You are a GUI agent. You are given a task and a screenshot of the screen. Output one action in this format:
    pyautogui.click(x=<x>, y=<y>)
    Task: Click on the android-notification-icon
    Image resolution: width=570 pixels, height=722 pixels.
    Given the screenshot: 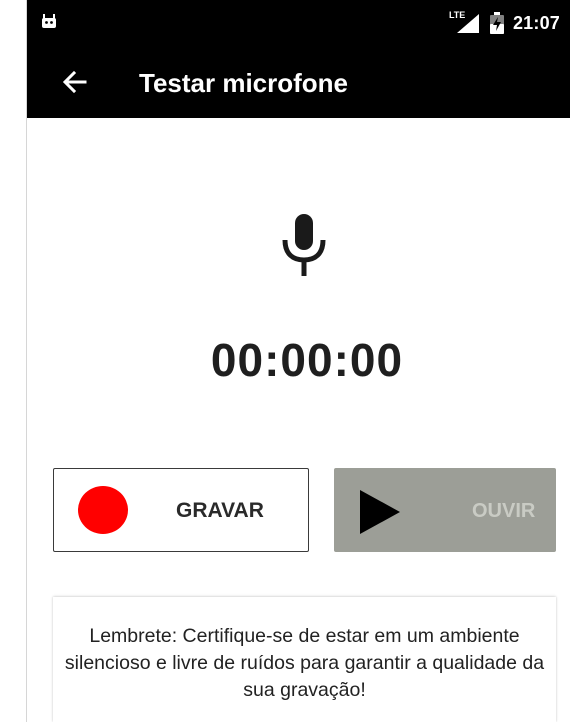 What is the action you would take?
    pyautogui.click(x=49, y=21)
    